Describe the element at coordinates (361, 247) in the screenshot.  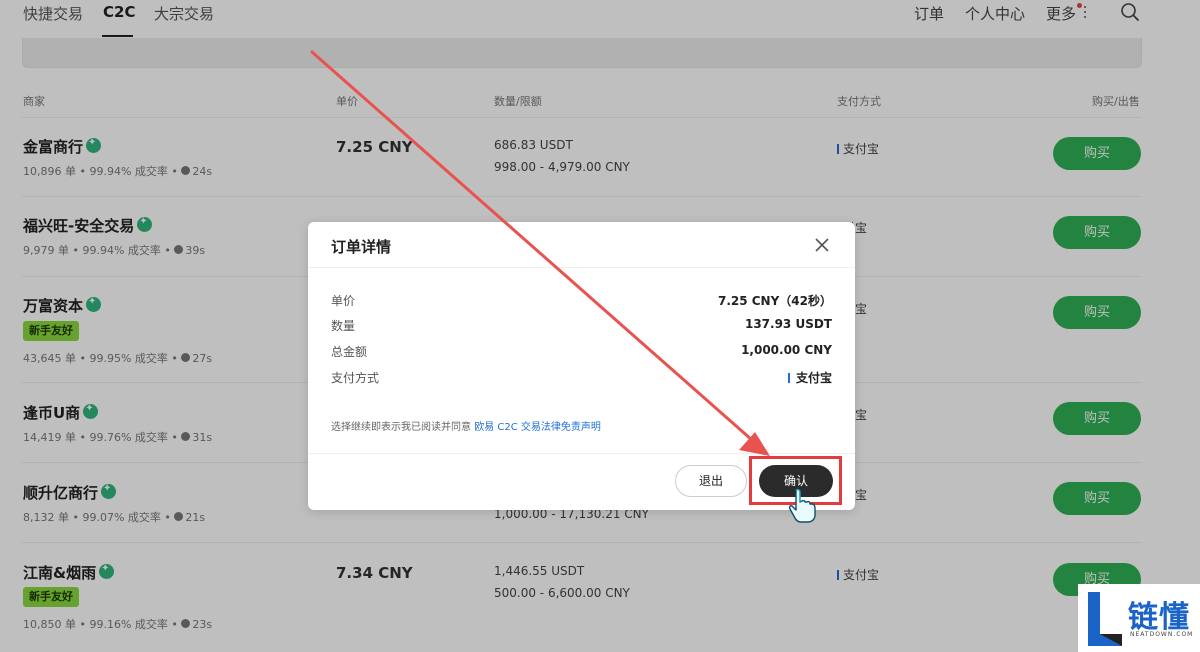
I see `dialog-title: 订单详情` at that location.